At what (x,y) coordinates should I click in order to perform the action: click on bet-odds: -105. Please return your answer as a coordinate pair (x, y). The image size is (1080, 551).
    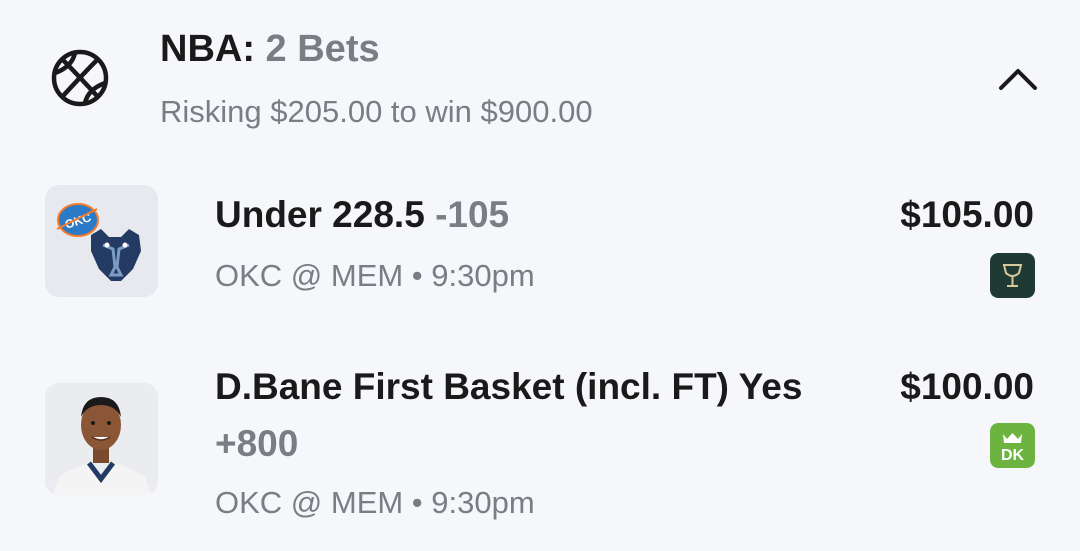
    Looking at the image, I should click on (472, 214).